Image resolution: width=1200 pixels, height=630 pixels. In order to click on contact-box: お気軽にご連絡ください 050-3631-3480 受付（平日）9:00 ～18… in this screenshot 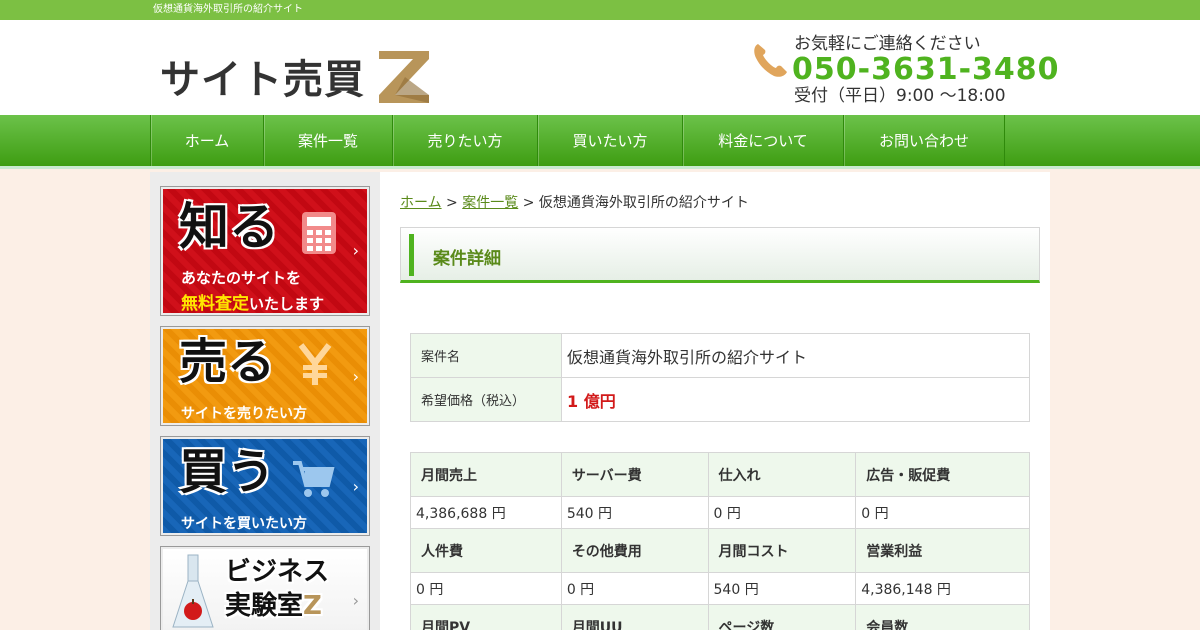, I will do `click(905, 70)`.